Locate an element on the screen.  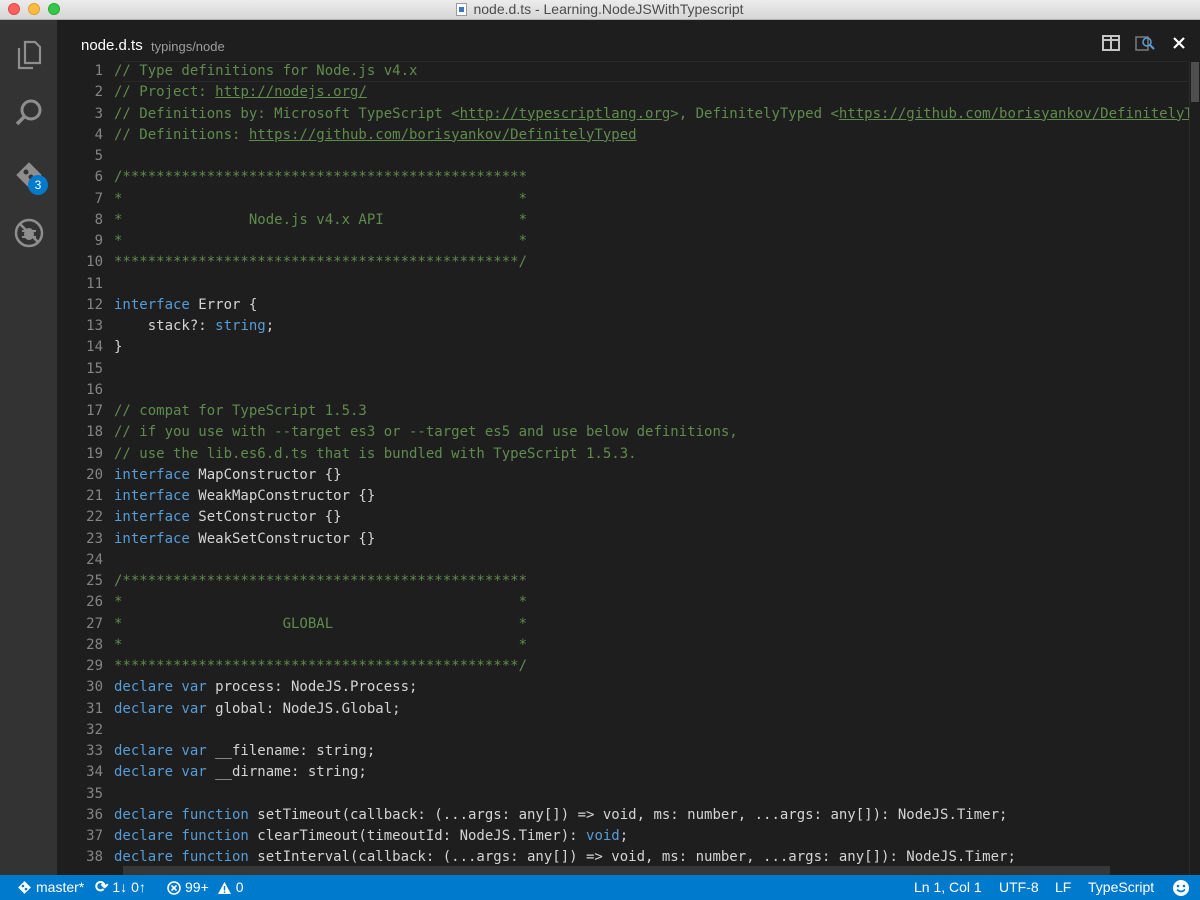
problems-status: 99+ 0 is located at coordinates (205, 887).